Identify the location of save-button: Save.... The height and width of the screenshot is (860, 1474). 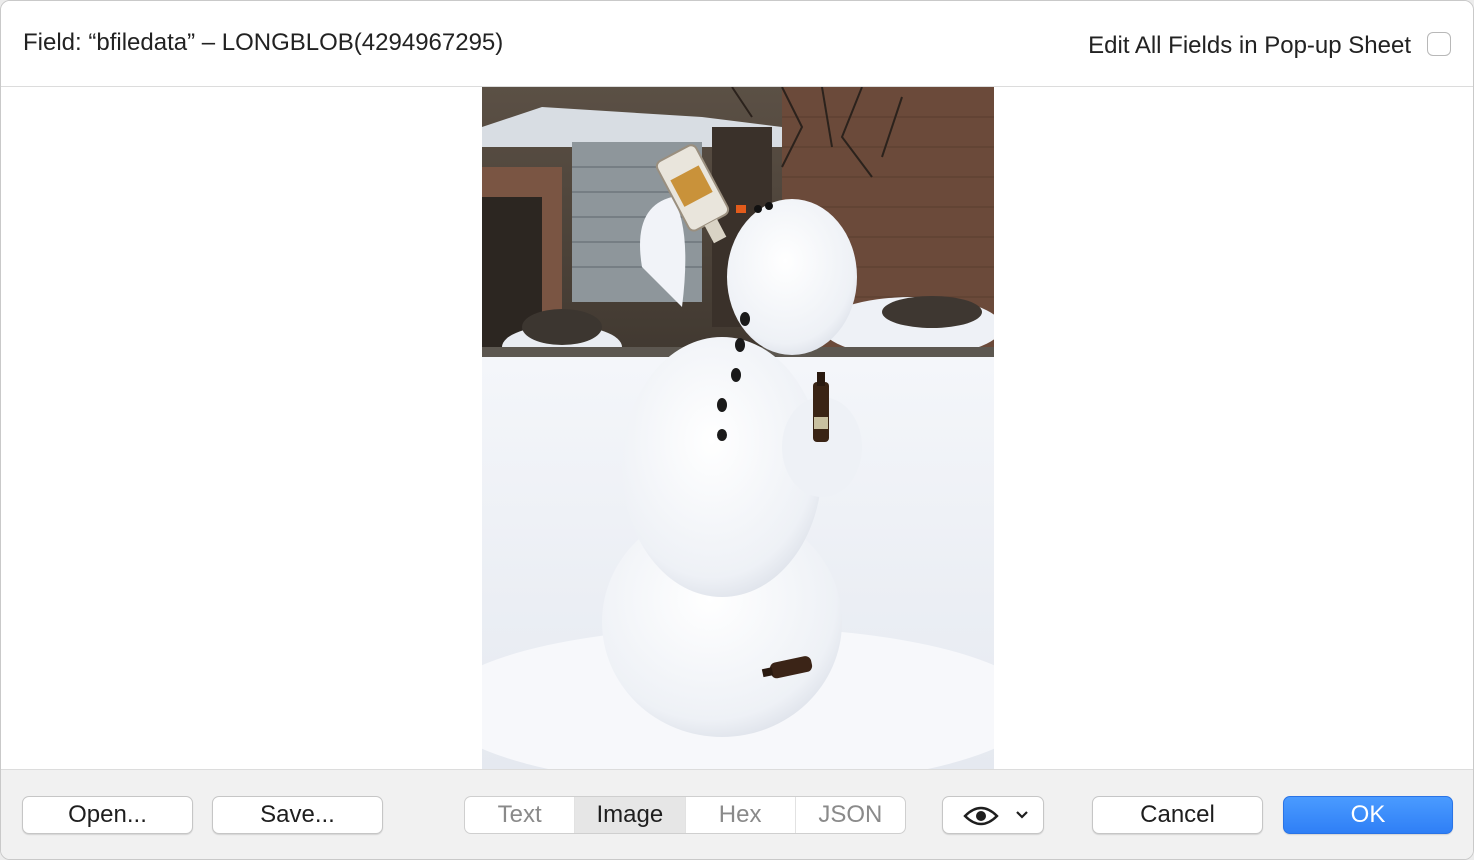
(297, 815).